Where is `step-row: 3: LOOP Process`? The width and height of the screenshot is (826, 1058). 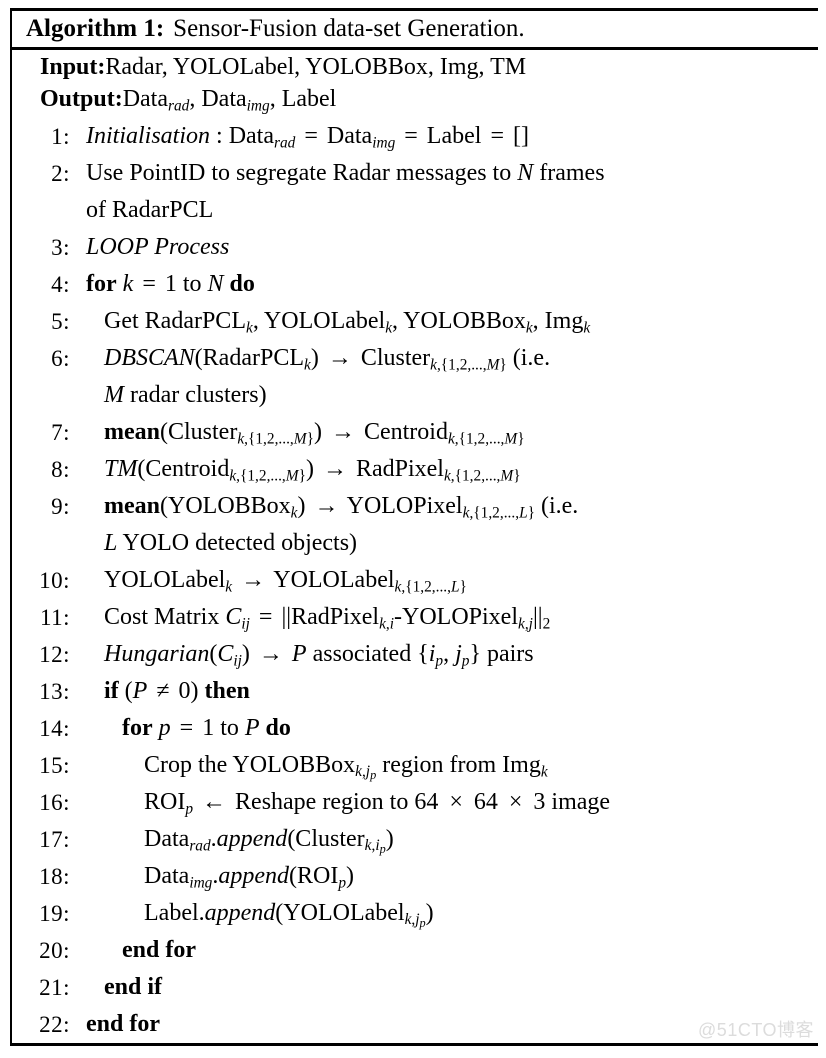 step-row: 3: LOOP Process is located at coordinates (418, 247).